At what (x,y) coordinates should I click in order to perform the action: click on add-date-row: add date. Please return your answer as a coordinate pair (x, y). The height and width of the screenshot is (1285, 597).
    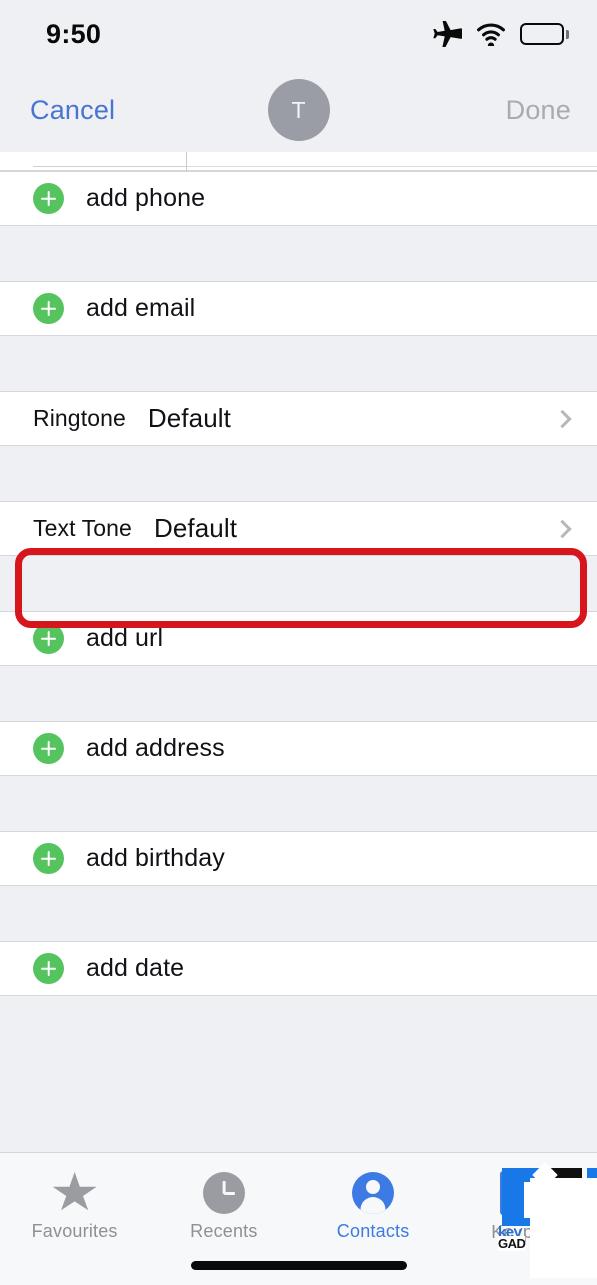
    Looking at the image, I should click on (298, 968).